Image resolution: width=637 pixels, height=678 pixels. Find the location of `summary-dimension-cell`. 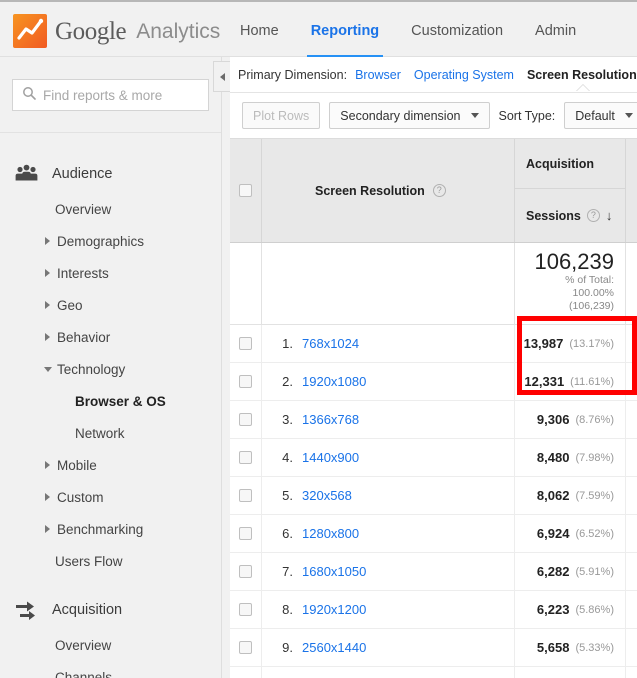

summary-dimension-cell is located at coordinates (388, 283).